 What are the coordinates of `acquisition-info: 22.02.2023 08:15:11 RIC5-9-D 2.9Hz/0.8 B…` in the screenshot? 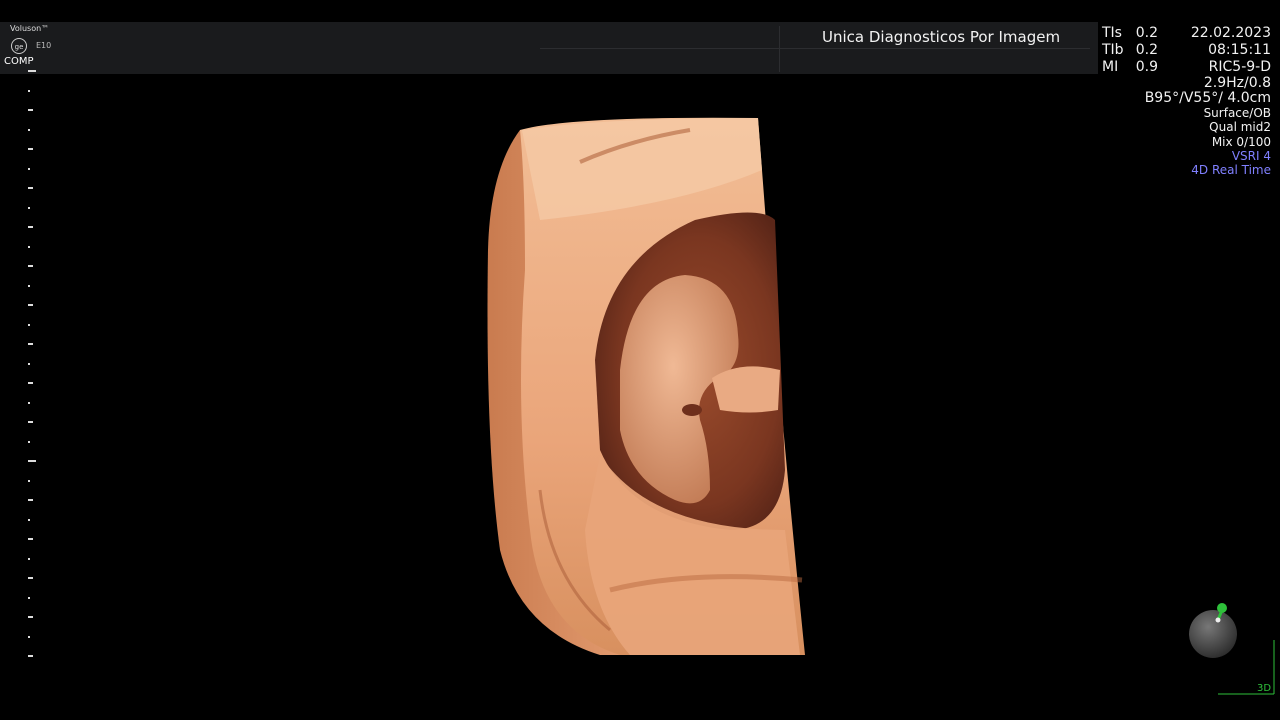 It's located at (1208, 101).